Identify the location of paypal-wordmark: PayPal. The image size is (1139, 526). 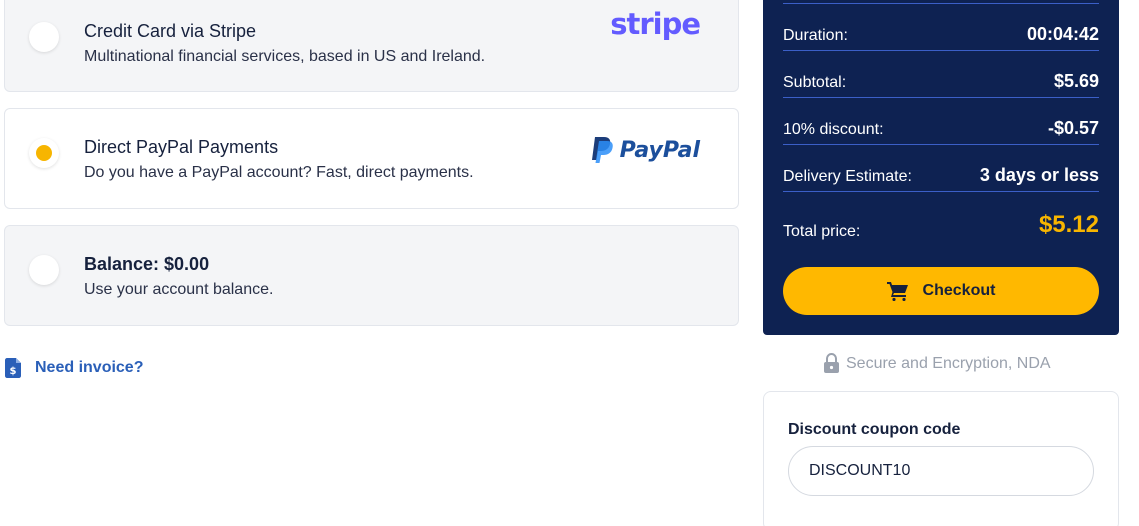
(659, 150).